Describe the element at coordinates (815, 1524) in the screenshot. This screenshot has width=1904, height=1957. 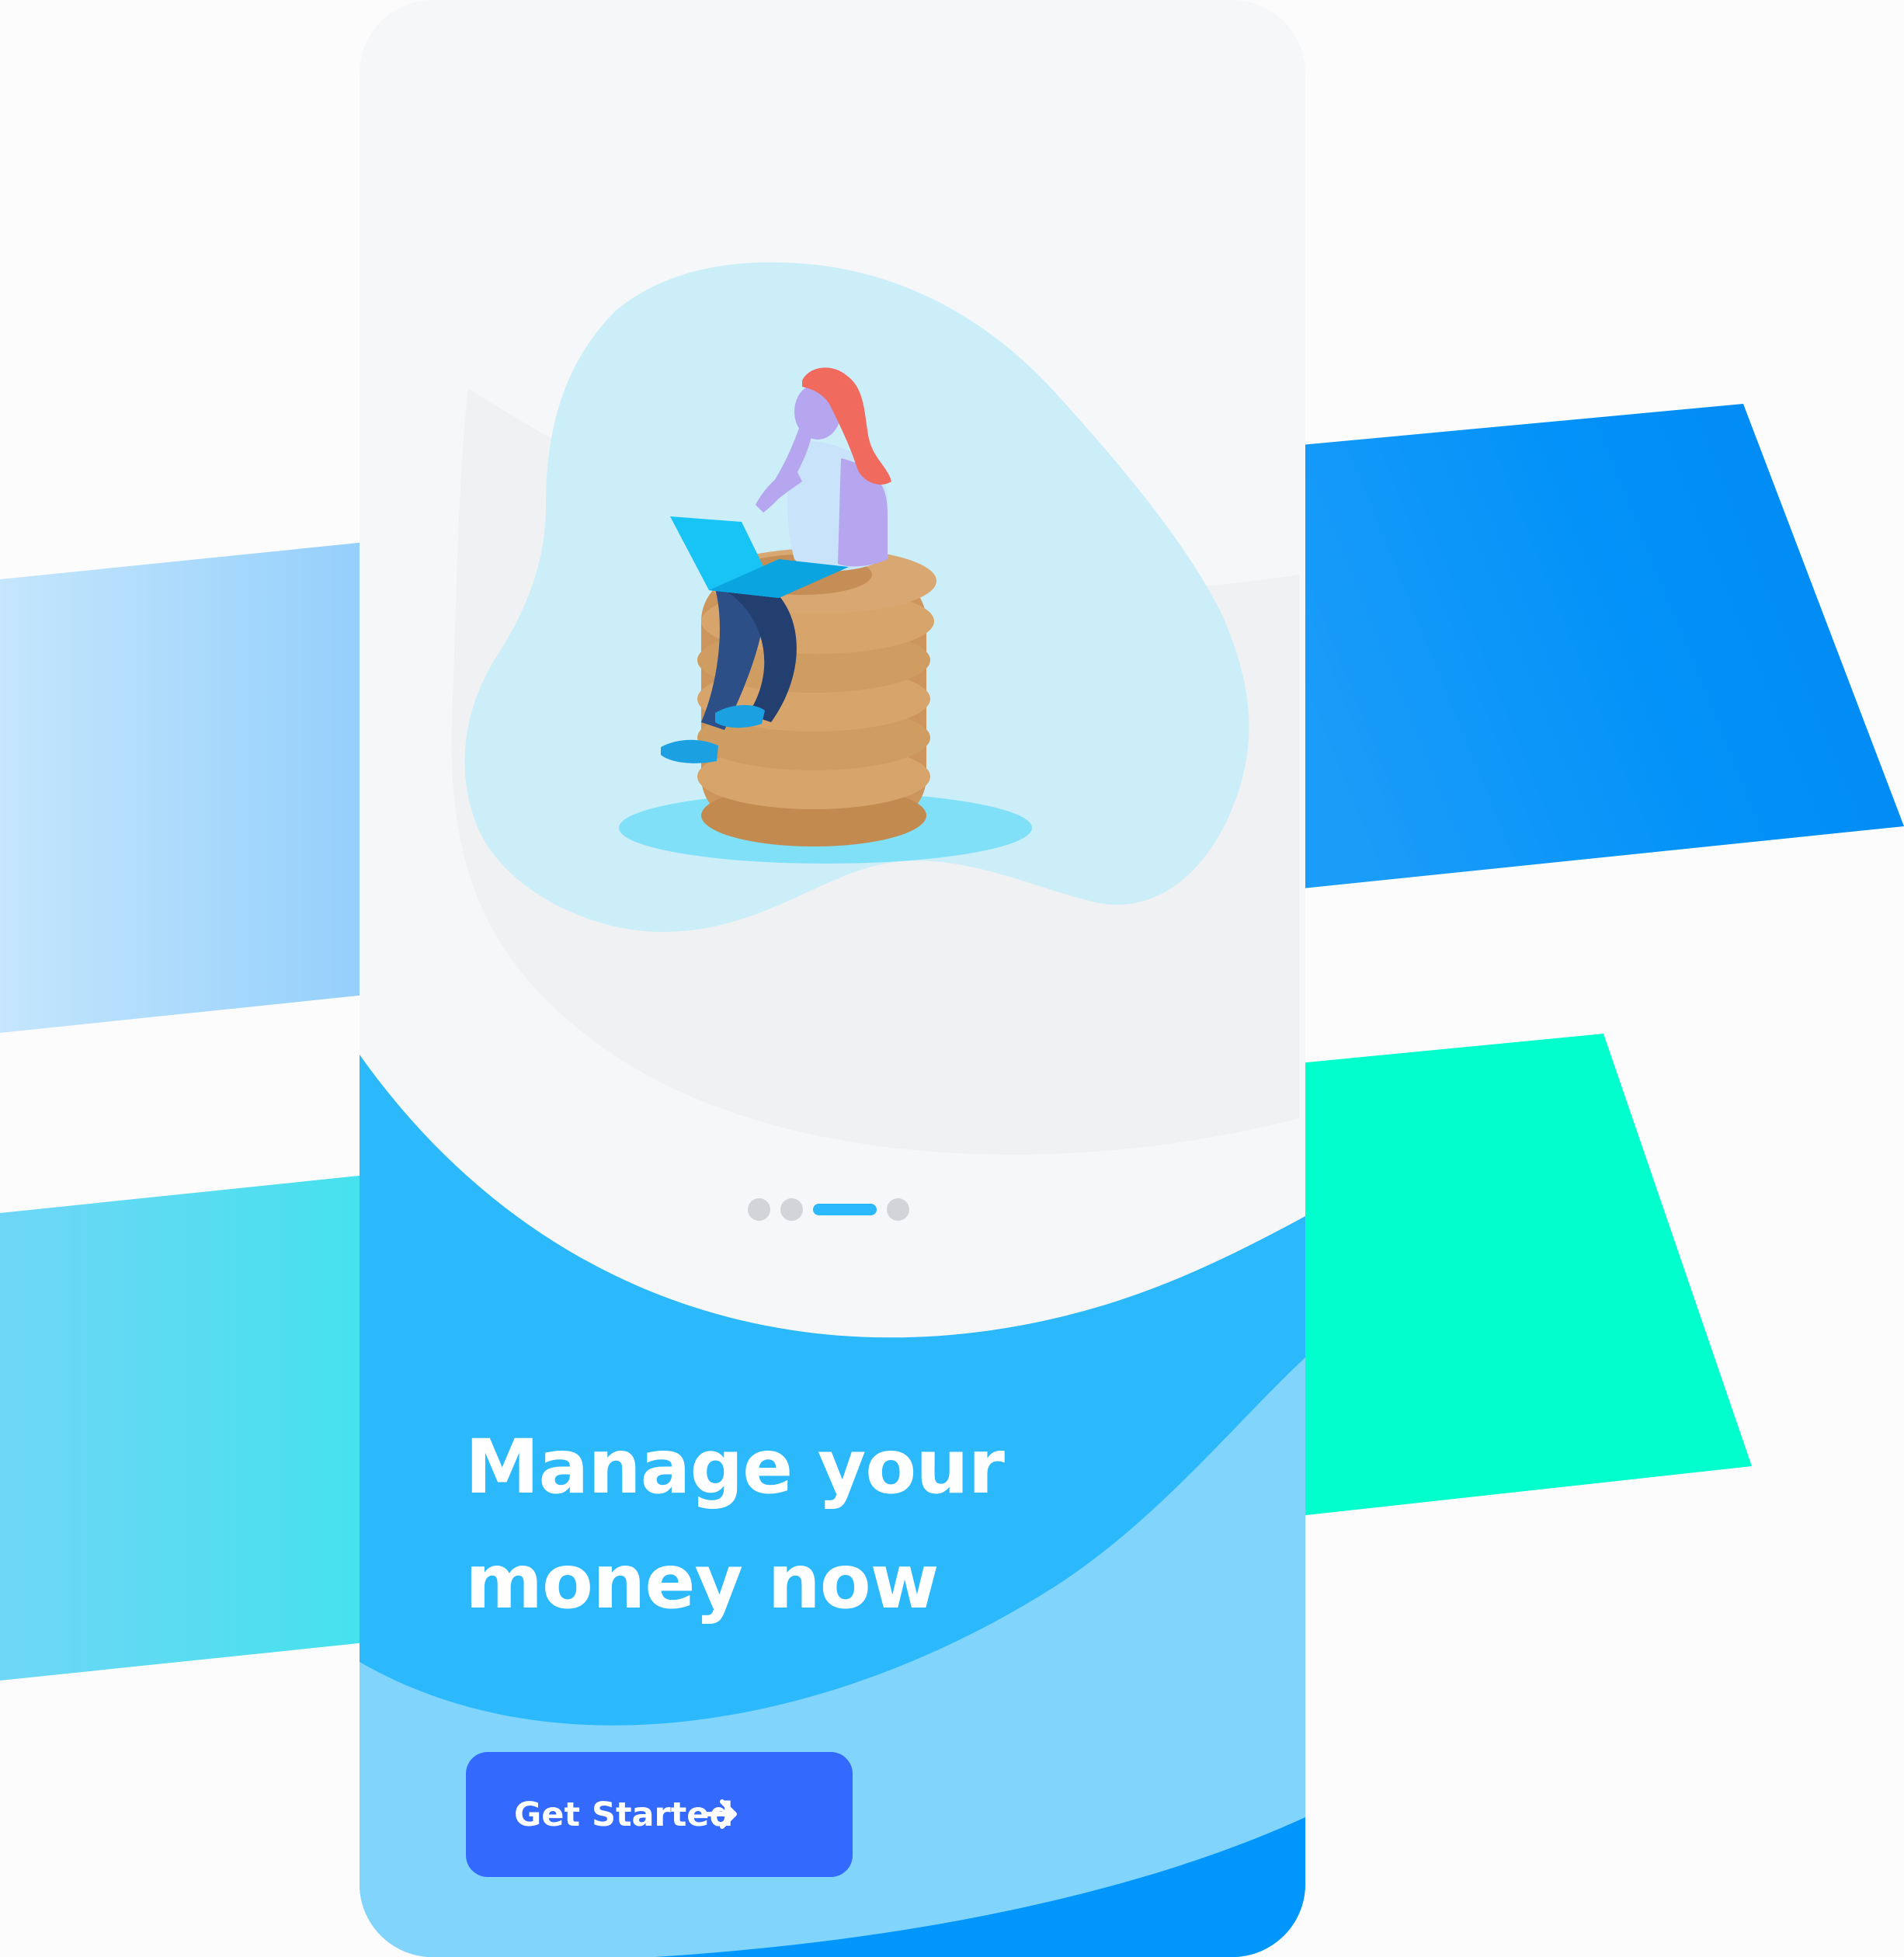
I see `onboarding-headline: Manage your money now` at that location.